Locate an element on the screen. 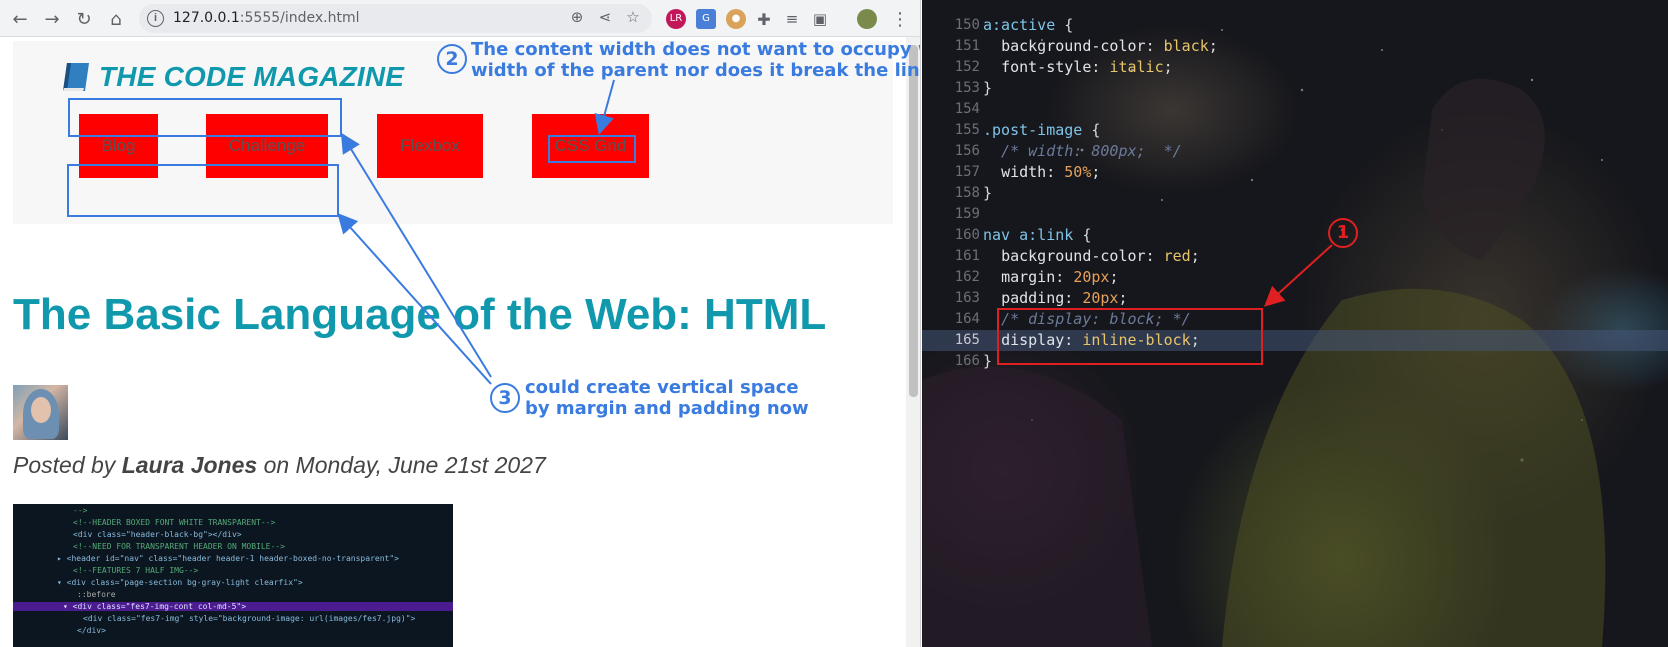 Image resolution: width=1668 pixels, height=647 pixels. side-panel-icon: ▣ is located at coordinates (820, 19).